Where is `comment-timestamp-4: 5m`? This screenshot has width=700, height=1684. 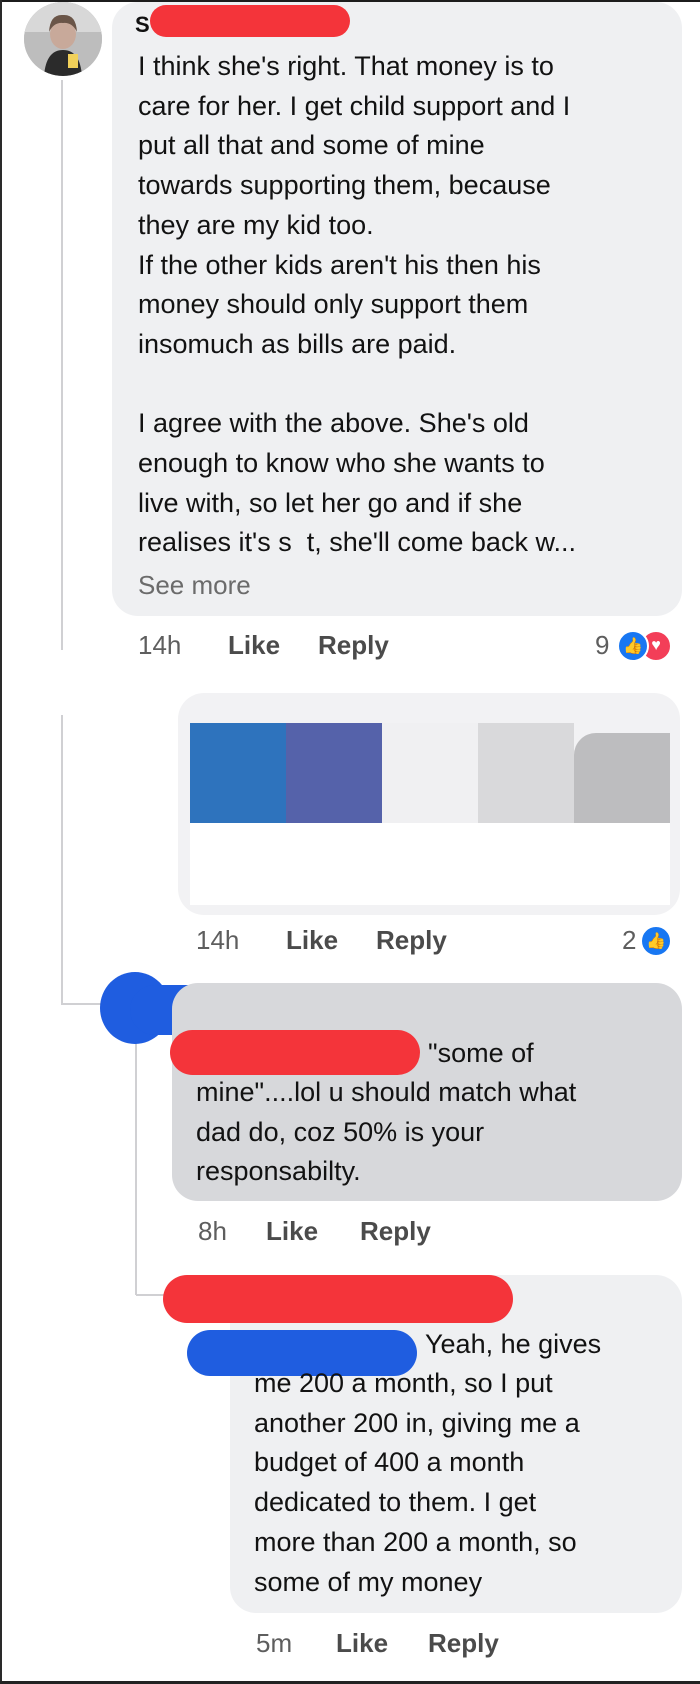
comment-timestamp-4: 5m is located at coordinates (274, 1643).